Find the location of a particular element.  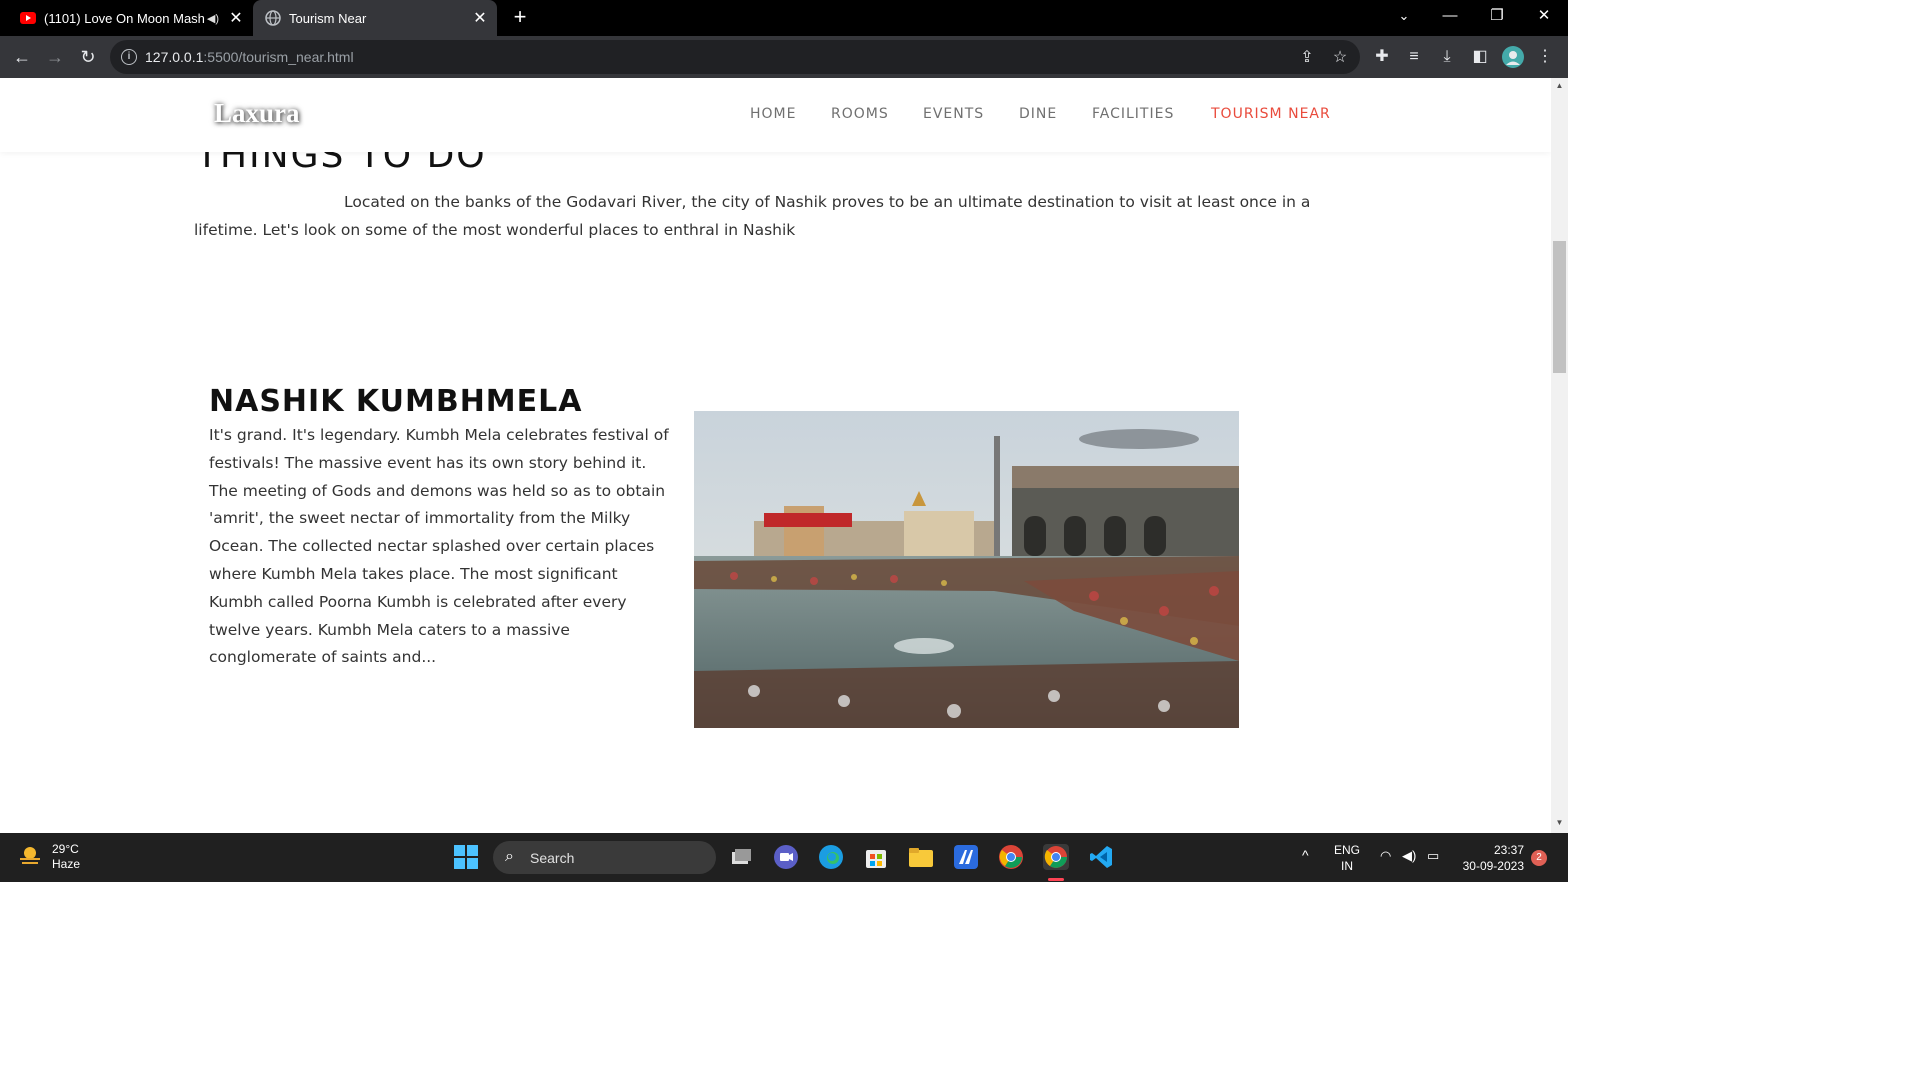

back-button: ← is located at coordinates (22, 57).